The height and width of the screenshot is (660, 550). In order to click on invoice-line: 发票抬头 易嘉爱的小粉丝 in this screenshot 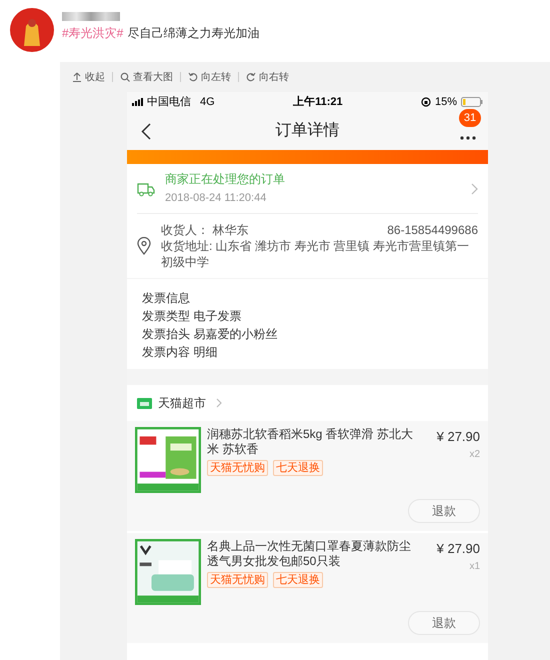, I will do `click(210, 334)`.